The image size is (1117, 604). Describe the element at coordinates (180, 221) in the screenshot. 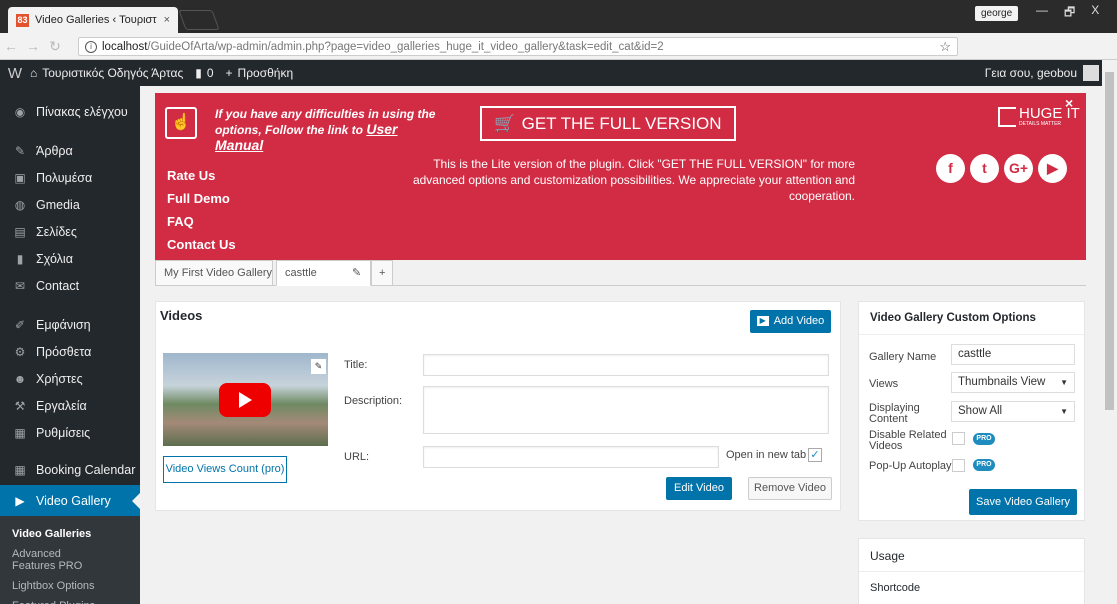

I see `faq-link: FAQ` at that location.